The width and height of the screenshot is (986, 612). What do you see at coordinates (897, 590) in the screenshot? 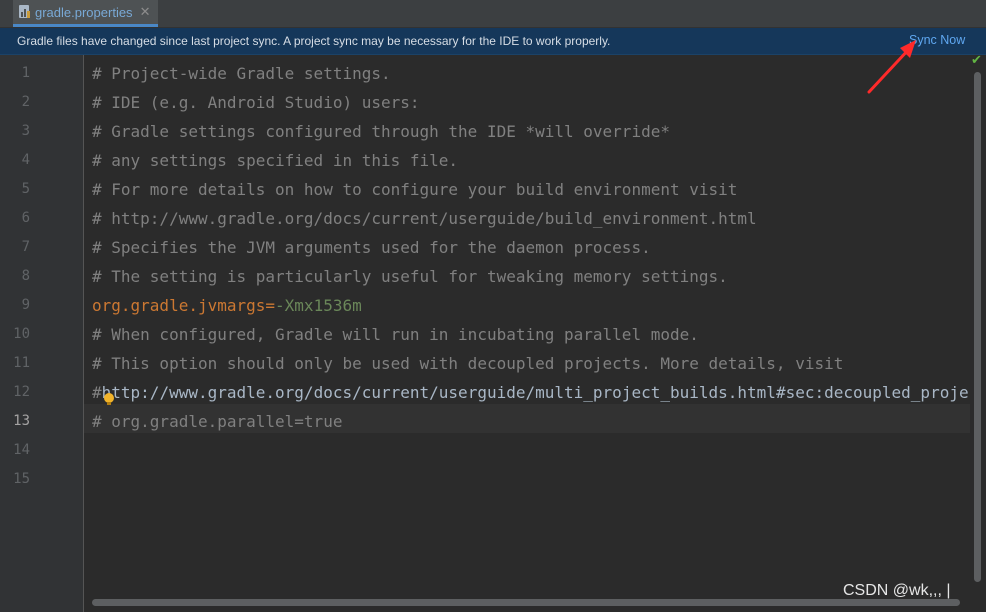
I see `watermark: CSDN @wk,,, |` at bounding box center [897, 590].